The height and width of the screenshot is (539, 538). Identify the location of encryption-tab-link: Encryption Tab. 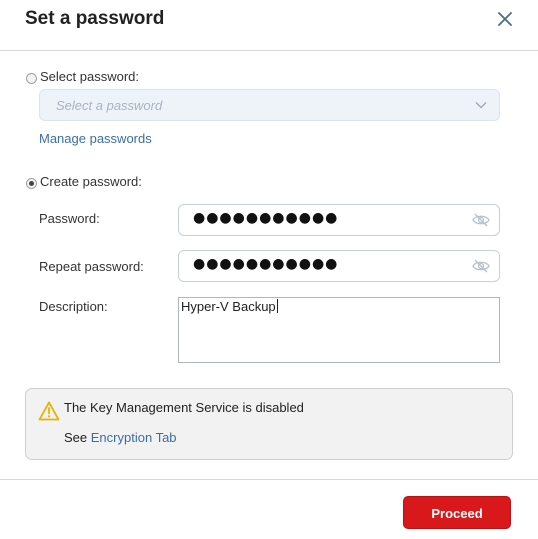
(134, 437).